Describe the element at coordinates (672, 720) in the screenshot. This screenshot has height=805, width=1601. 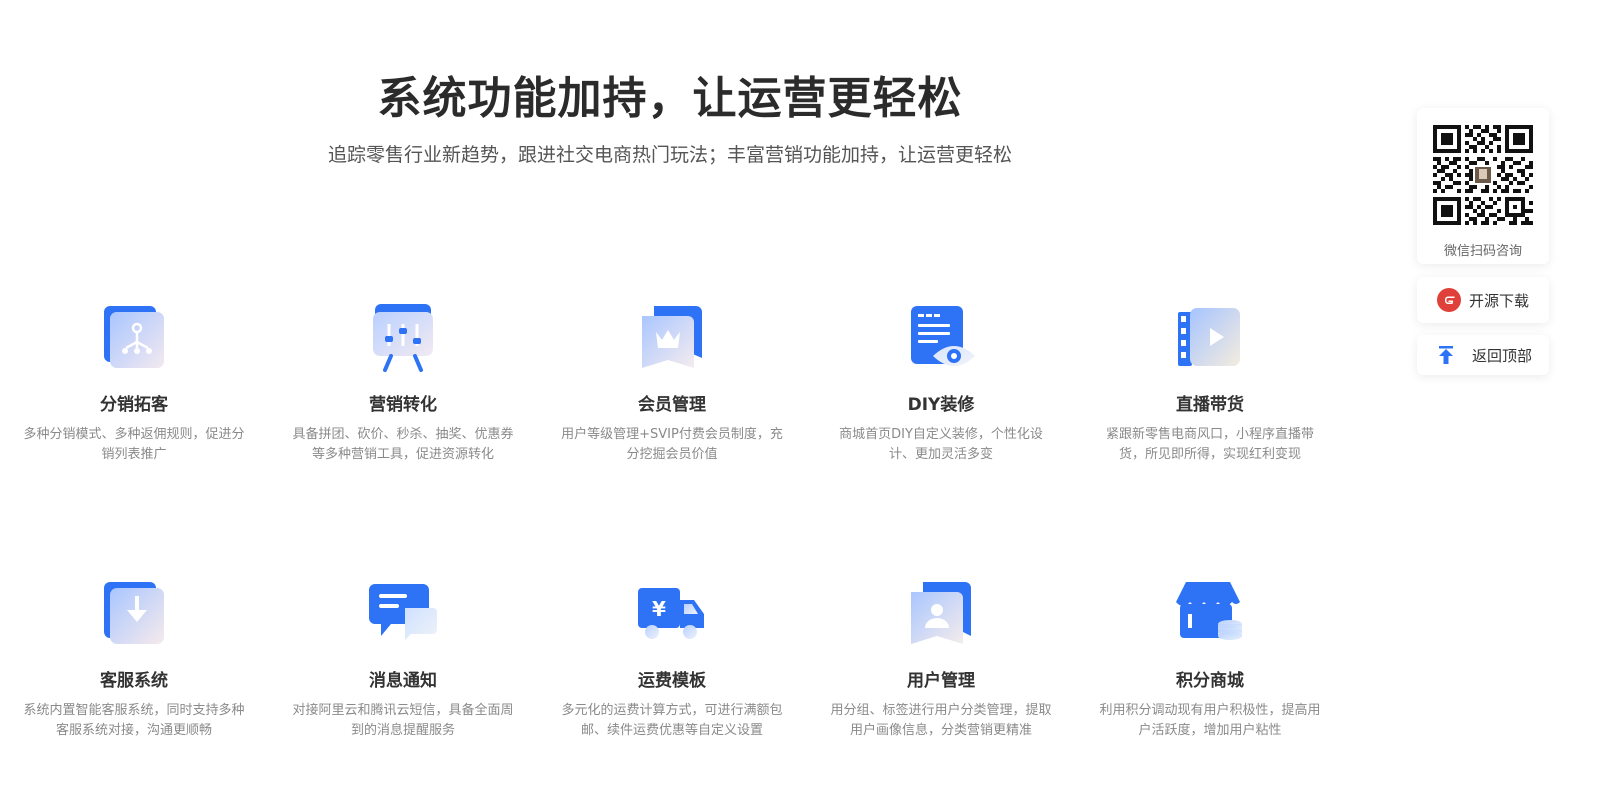
I see `feature-desc: 多元化的运费计算方式，可进行满额包邮、续件运费优惠等自定义设置` at that location.